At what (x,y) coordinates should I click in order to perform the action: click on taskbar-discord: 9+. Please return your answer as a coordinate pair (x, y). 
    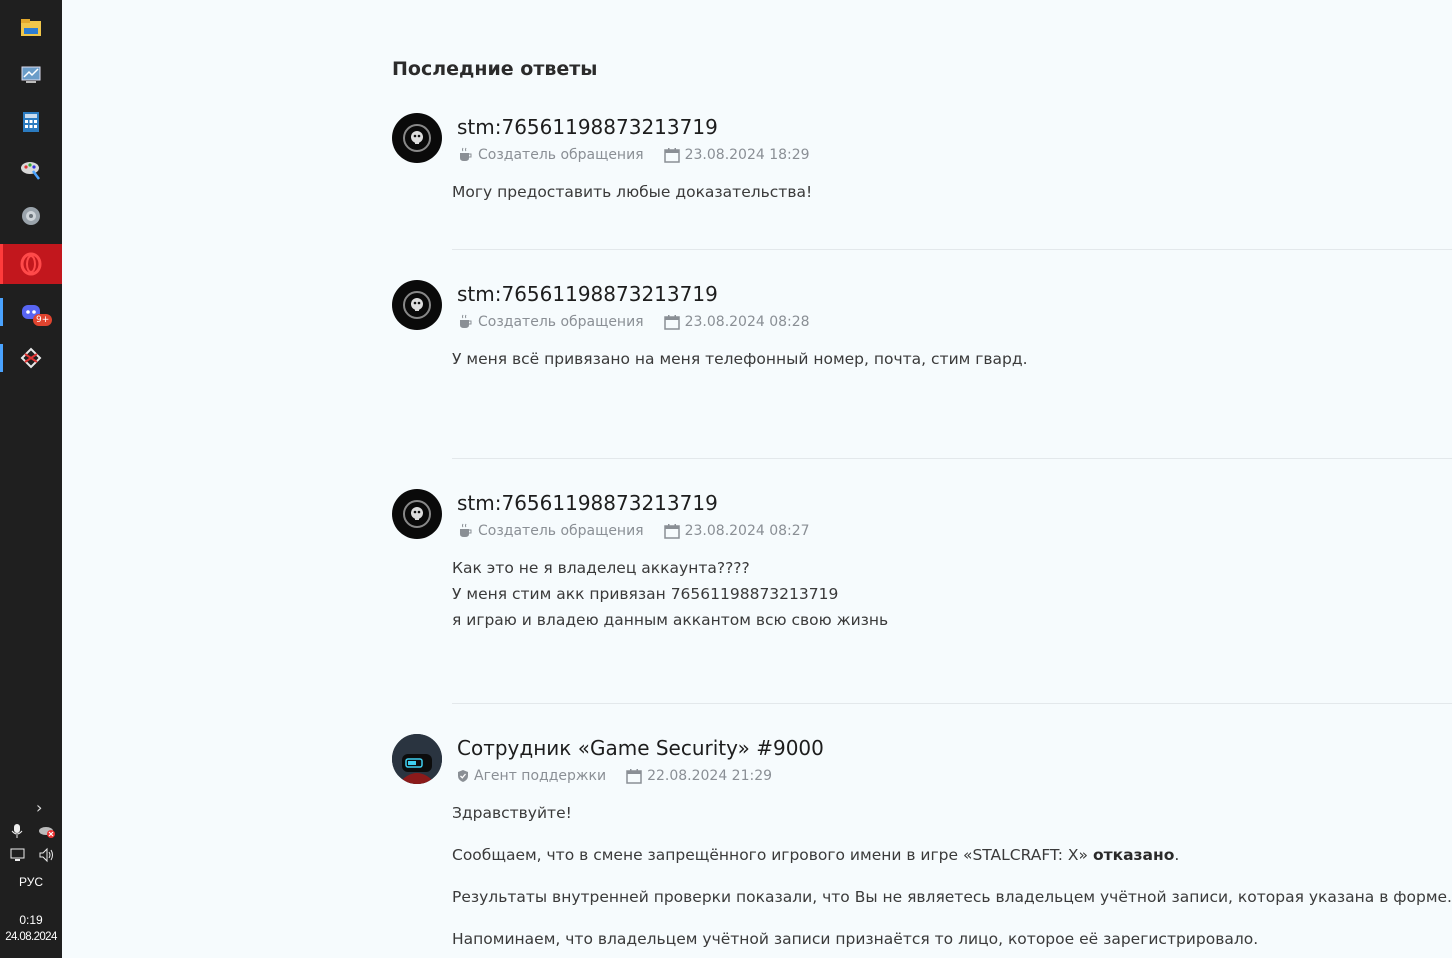
    Looking at the image, I should click on (31, 312).